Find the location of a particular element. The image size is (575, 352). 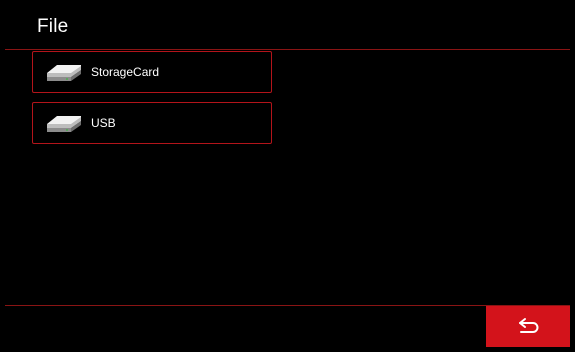

page-title: File is located at coordinates (53, 26).